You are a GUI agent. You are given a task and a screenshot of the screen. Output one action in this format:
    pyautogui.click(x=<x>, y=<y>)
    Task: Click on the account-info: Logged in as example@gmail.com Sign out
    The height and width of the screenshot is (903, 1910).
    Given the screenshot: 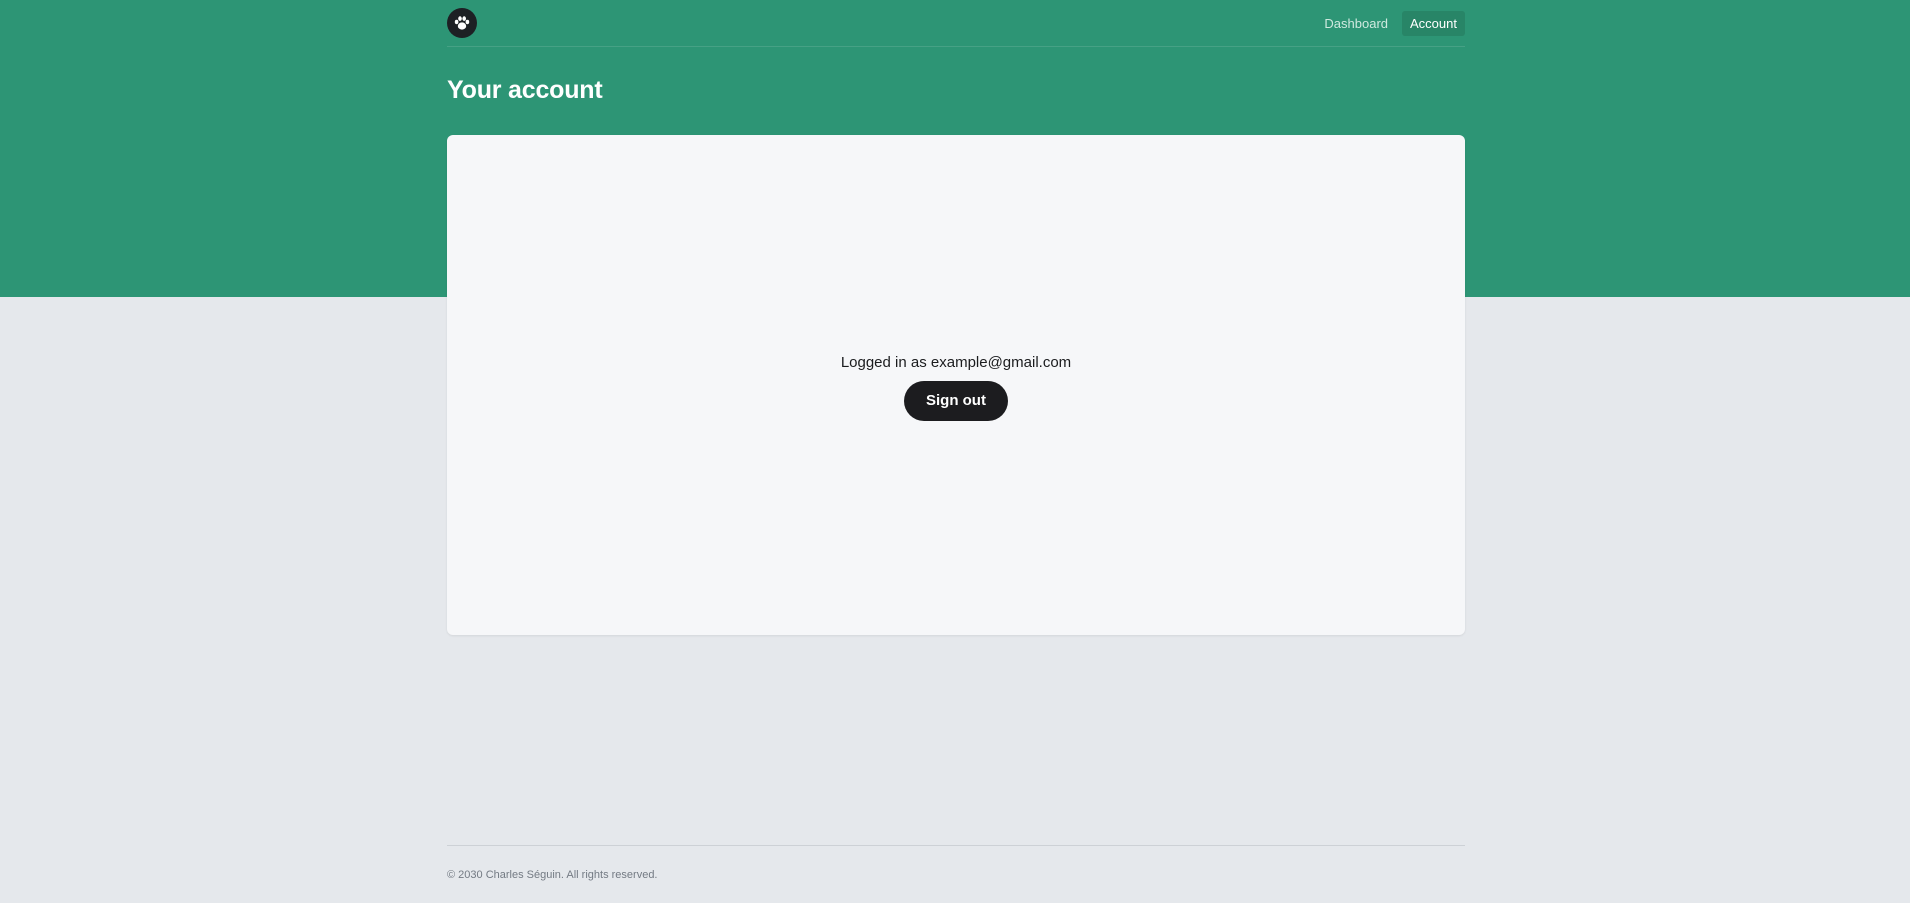 What is the action you would take?
    pyautogui.click(x=956, y=387)
    